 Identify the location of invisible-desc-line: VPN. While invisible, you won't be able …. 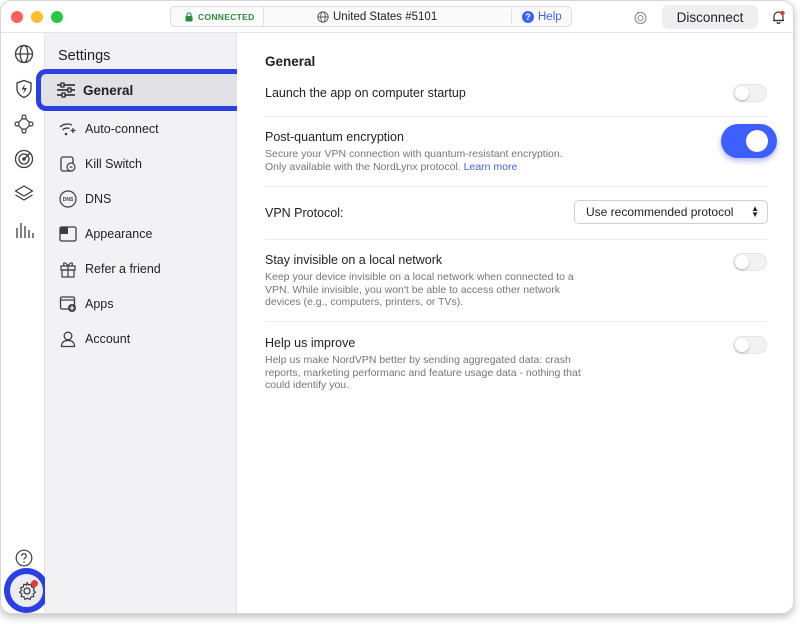
(412, 289).